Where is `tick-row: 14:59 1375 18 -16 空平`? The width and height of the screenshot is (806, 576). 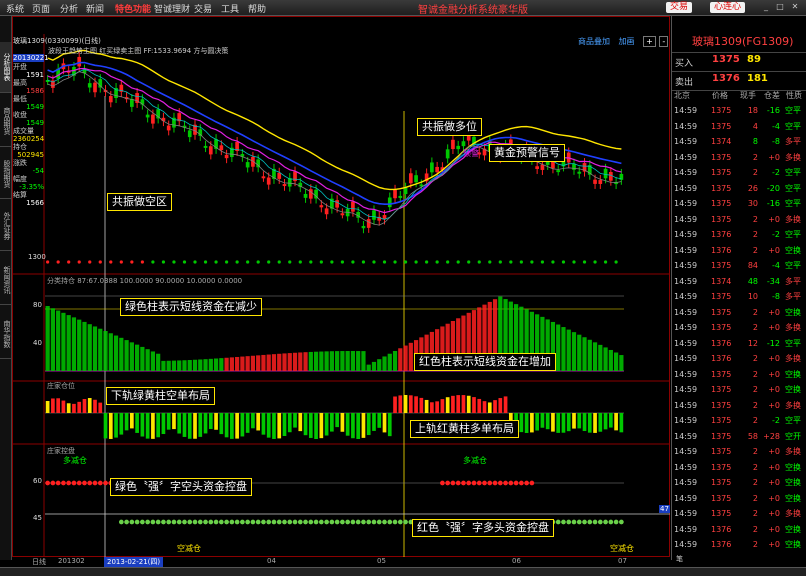
tick-row: 14:59 1375 18 -16 空平 is located at coordinates (739, 111).